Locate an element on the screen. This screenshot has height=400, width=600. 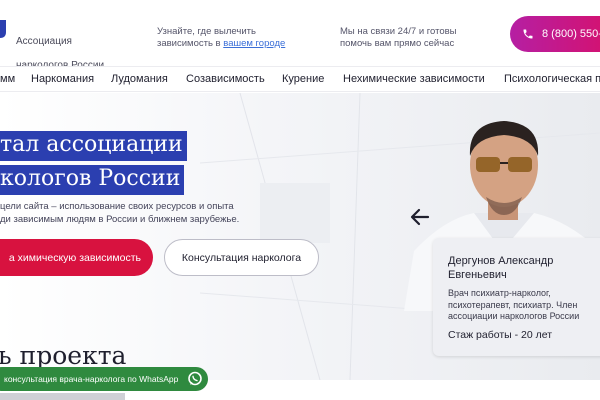
narcologist-consultation-button: Консультация нарколога is located at coordinates (241, 257).